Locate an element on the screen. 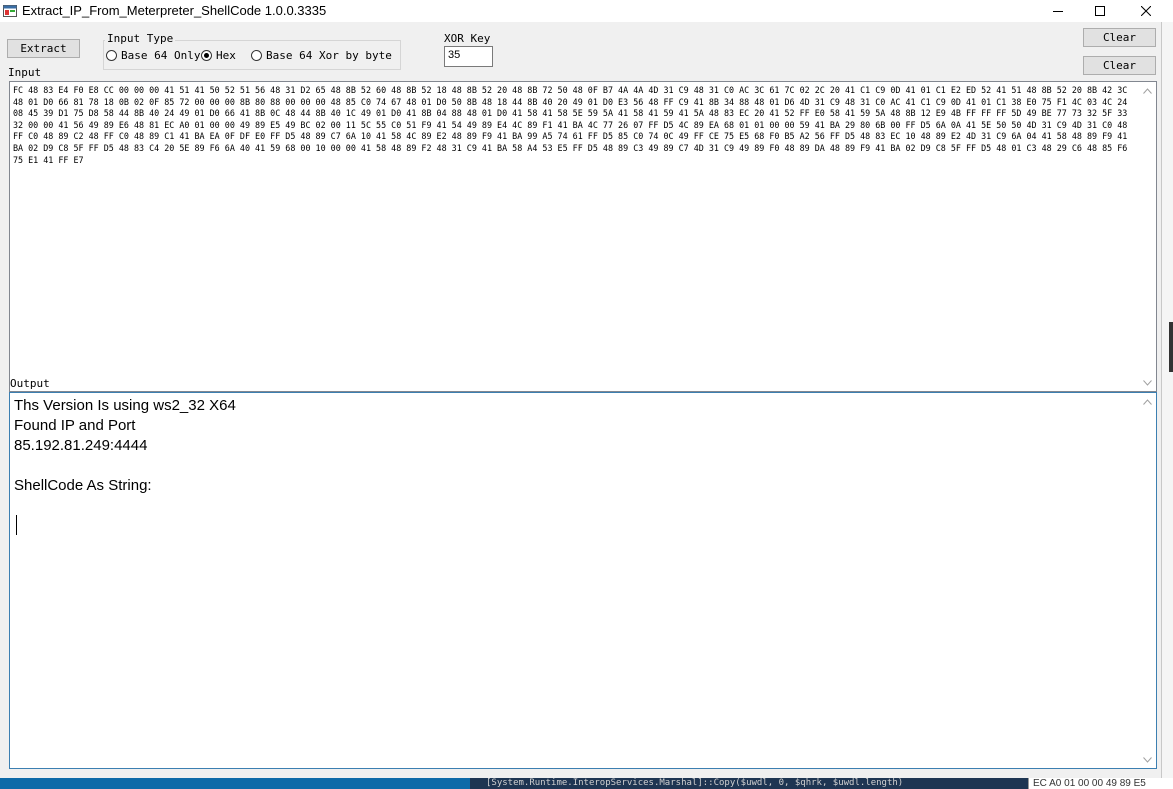 Image resolution: width=1173 pixels, height=789 pixels. minimize-button is located at coordinates (1058, 11).